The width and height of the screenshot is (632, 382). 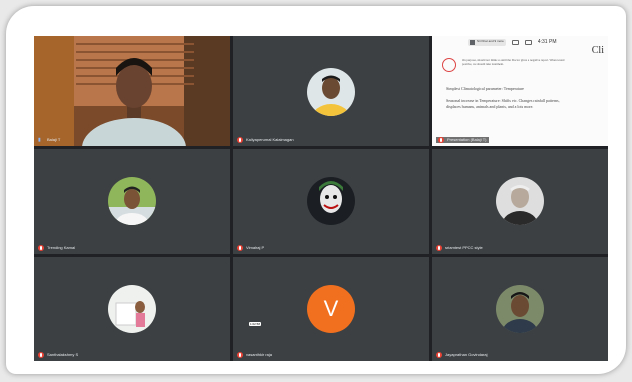 What do you see at coordinates (61, 247) in the screenshot?
I see `participant-name: Trending Kamal` at bounding box center [61, 247].